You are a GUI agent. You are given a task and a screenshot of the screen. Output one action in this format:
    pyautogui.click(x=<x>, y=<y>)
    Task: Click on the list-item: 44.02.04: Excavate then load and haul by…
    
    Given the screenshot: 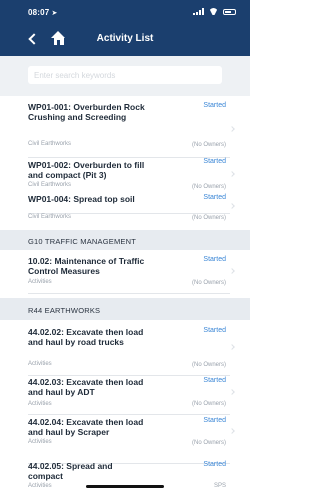 What is the action you would take?
    pyautogui.click(x=131, y=439)
    